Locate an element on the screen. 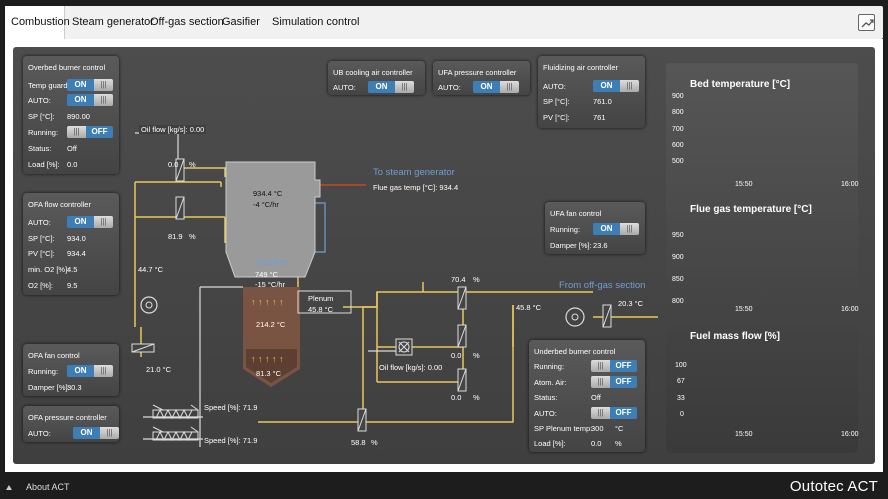  sp-plenum-temp-value: 300 is located at coordinates (597, 428).